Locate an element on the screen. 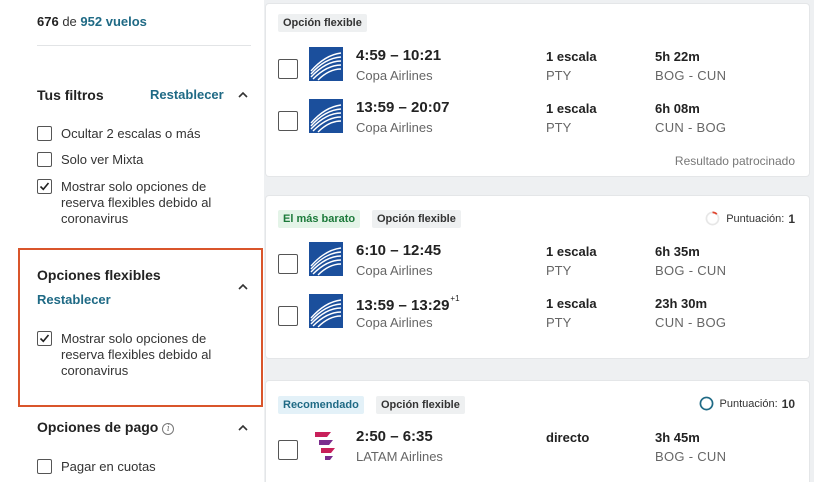 The width and height of the screenshot is (814, 482). total-flights-link: 952 vuelos is located at coordinates (113, 21).